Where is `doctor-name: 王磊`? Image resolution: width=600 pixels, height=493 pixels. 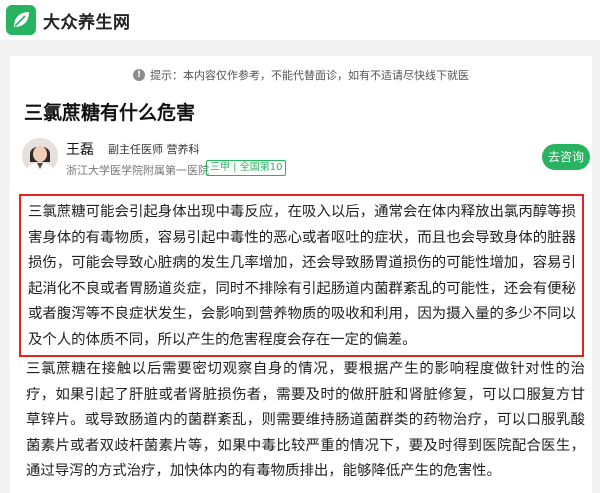 doctor-name: 王磊 is located at coordinates (80, 149).